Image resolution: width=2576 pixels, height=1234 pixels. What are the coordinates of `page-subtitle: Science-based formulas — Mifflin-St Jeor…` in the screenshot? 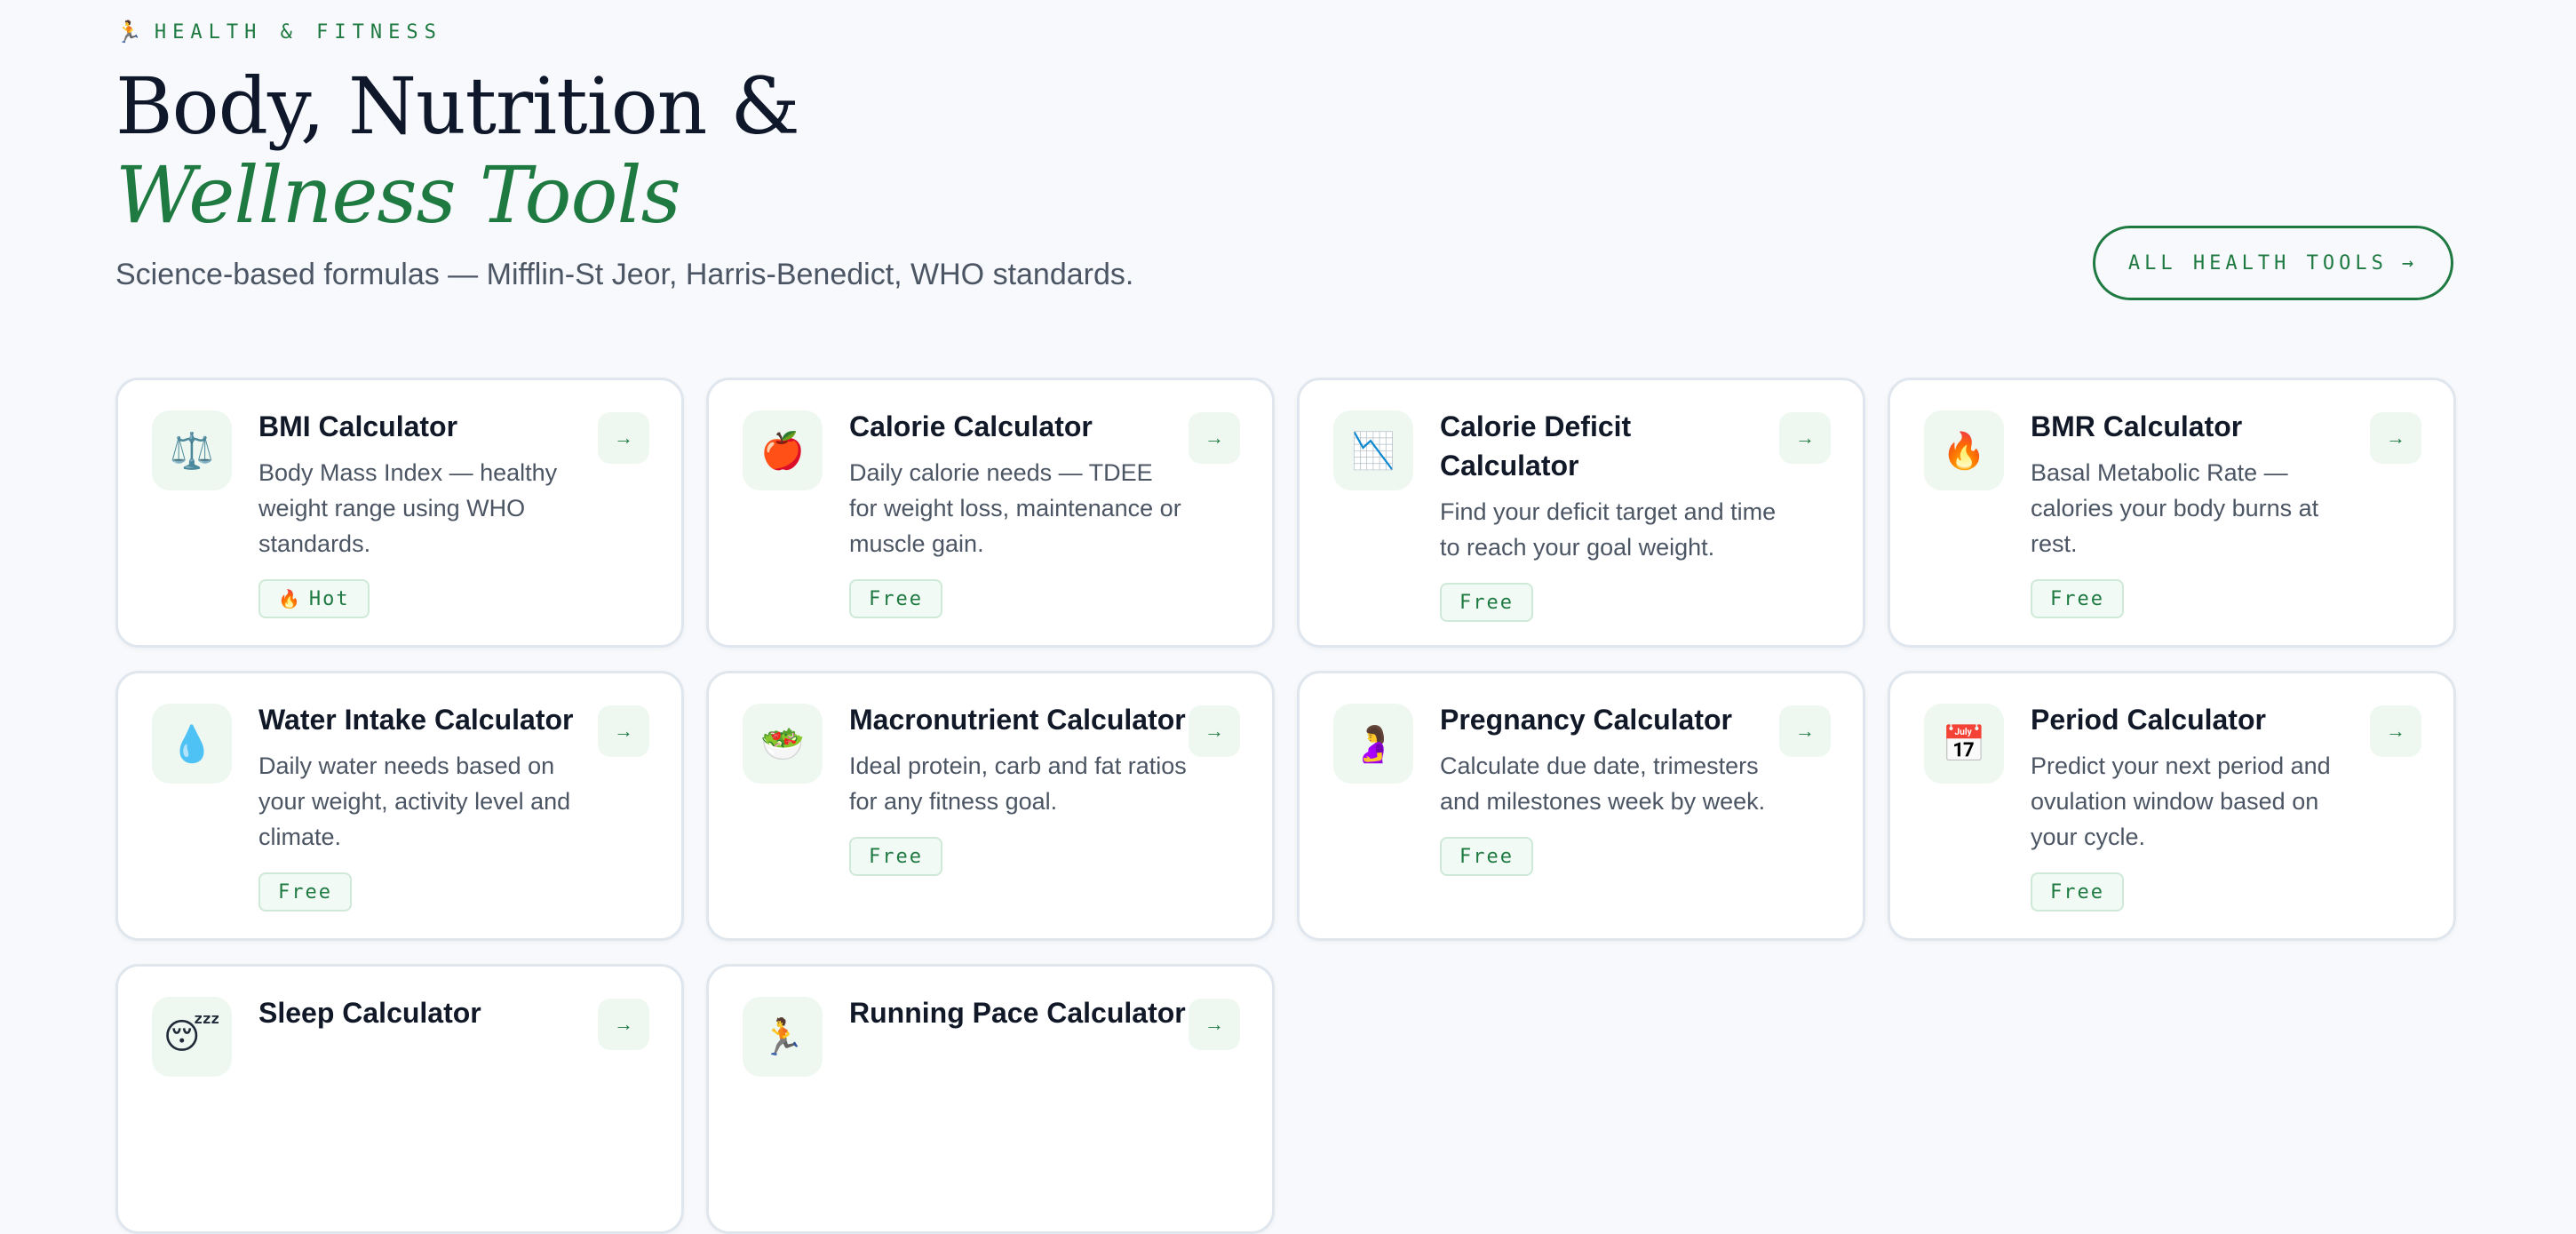 It's located at (624, 274).